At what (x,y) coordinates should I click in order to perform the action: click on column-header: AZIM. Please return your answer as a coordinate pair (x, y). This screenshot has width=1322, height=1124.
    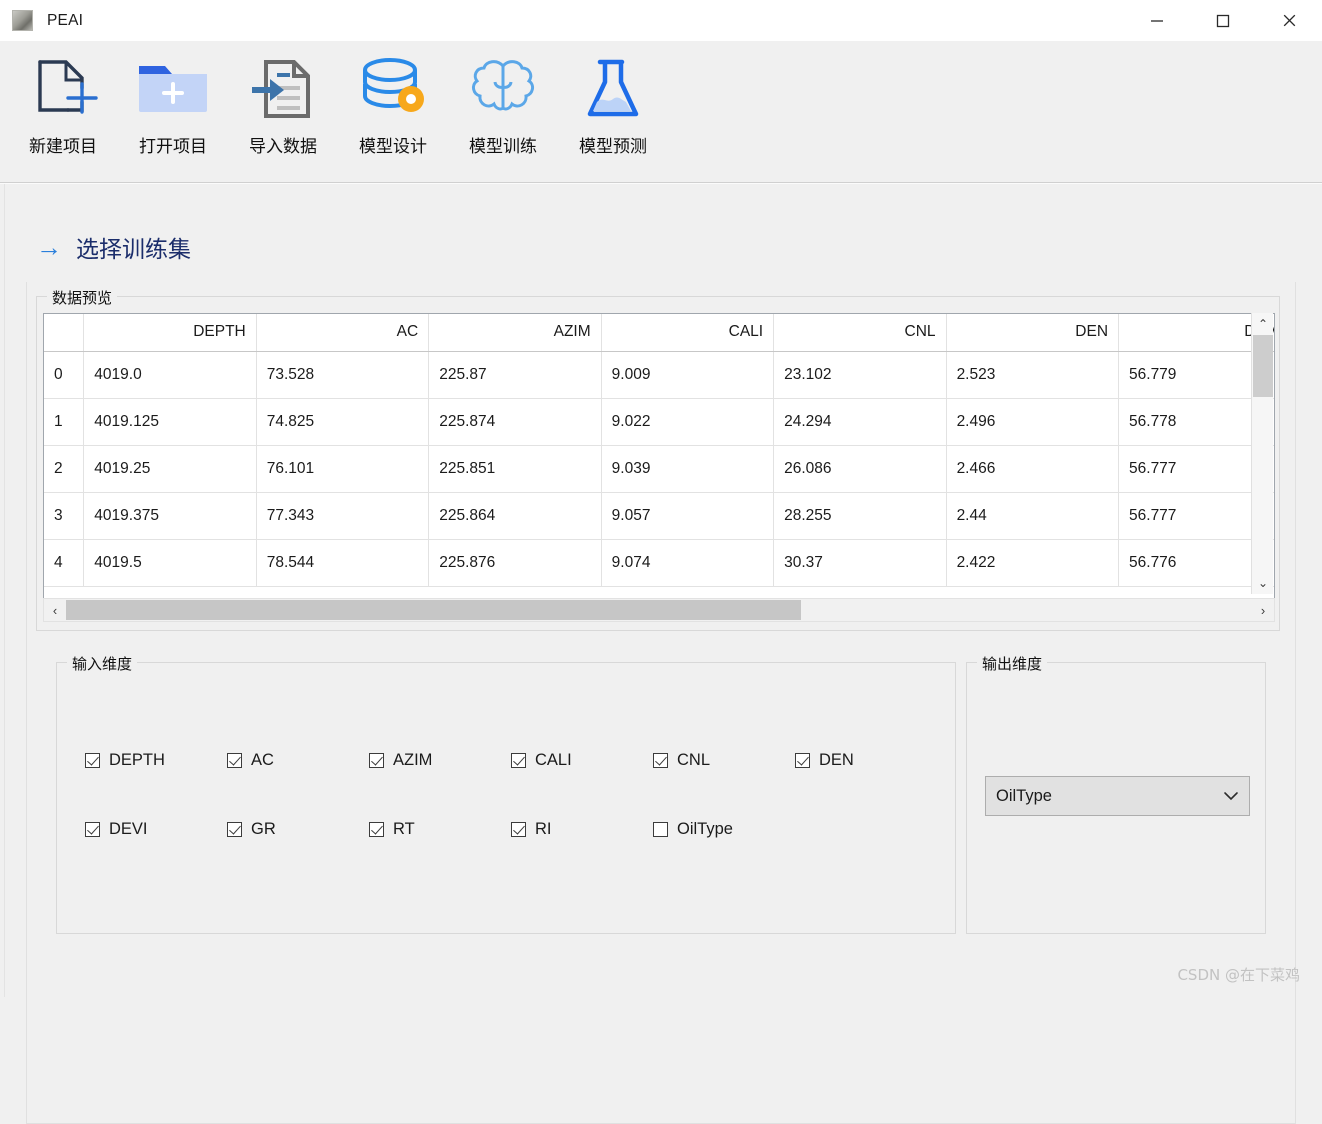
    Looking at the image, I should click on (515, 333).